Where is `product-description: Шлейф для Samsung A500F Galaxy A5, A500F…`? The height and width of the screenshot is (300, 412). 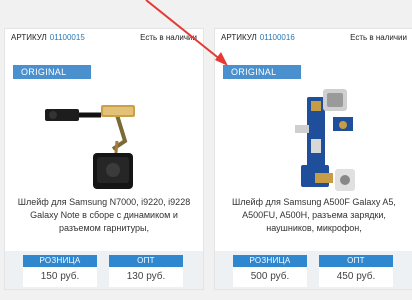 product-description: Шлейф для Samsung A500F Galaxy A5, A500F… is located at coordinates (314, 222).